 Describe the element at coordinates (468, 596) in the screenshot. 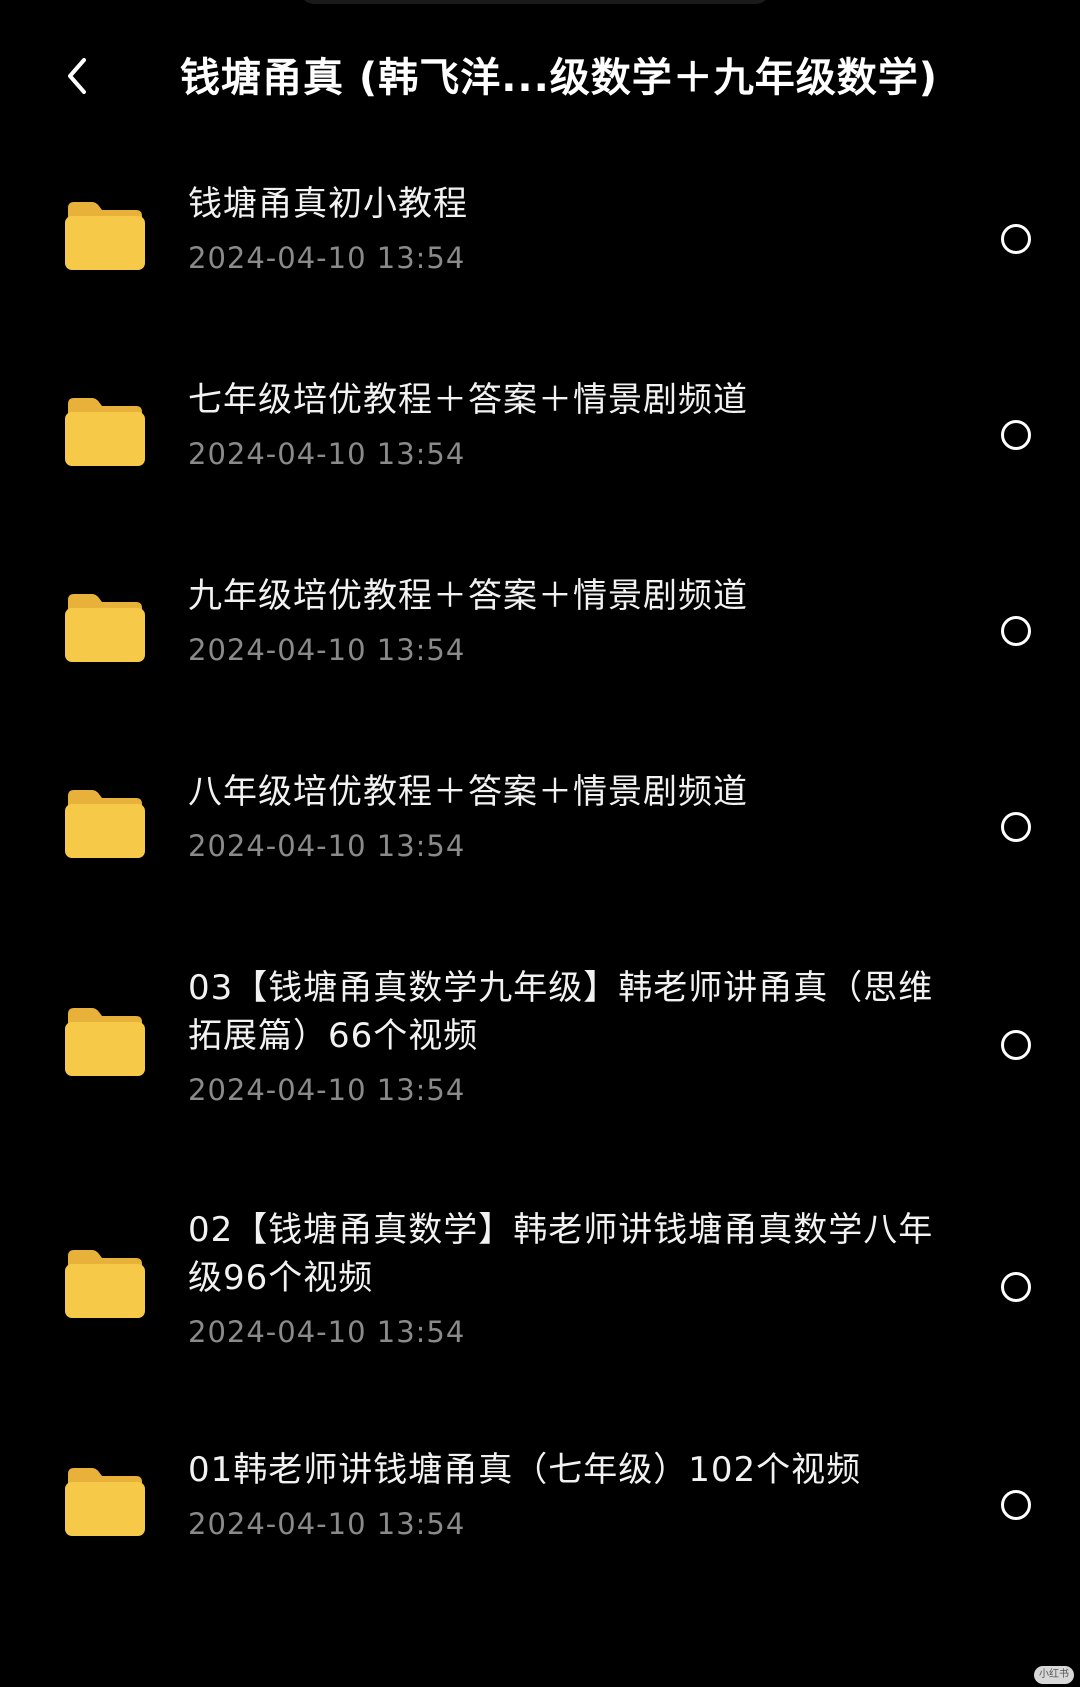

I see `folder-name: 九年级培优教程＋答案＋情景剧频道` at that location.